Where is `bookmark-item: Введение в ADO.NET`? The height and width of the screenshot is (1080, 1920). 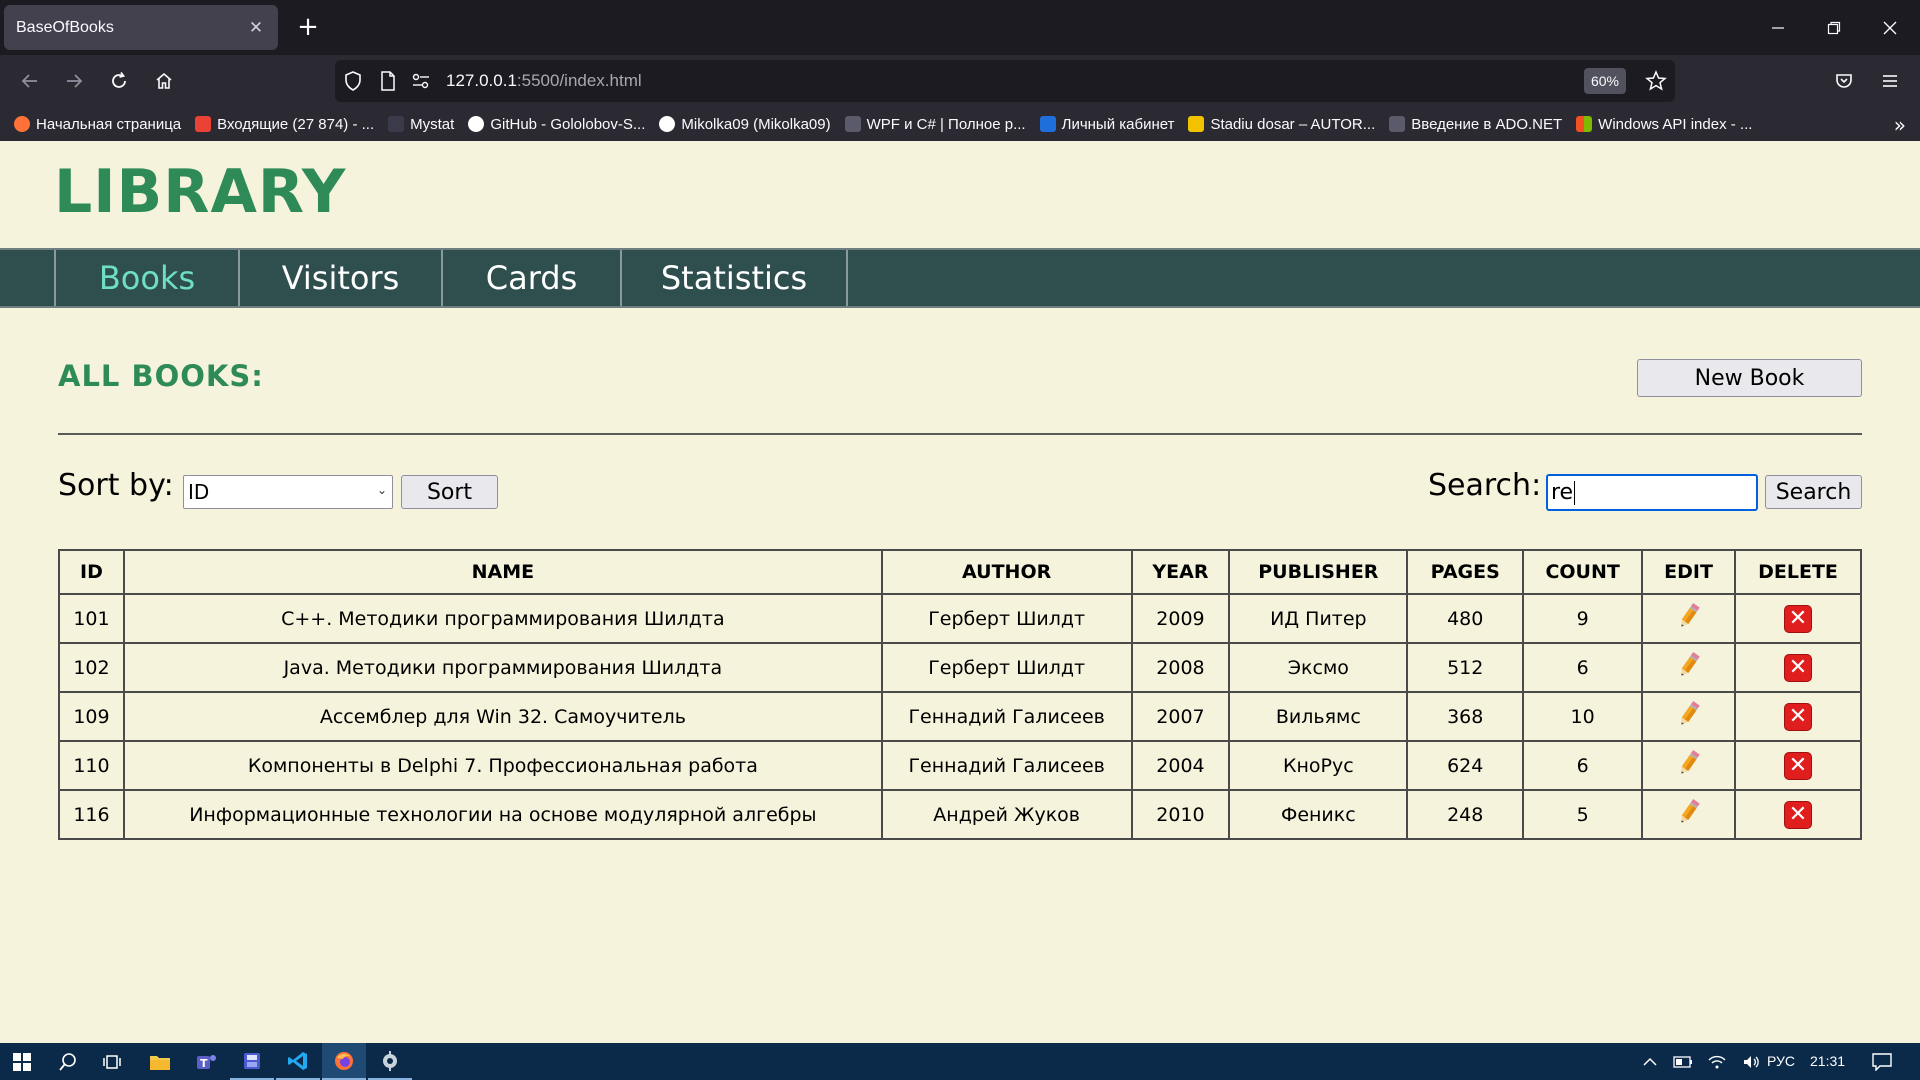 bookmark-item: Введение в ADO.NET is located at coordinates (1475, 124).